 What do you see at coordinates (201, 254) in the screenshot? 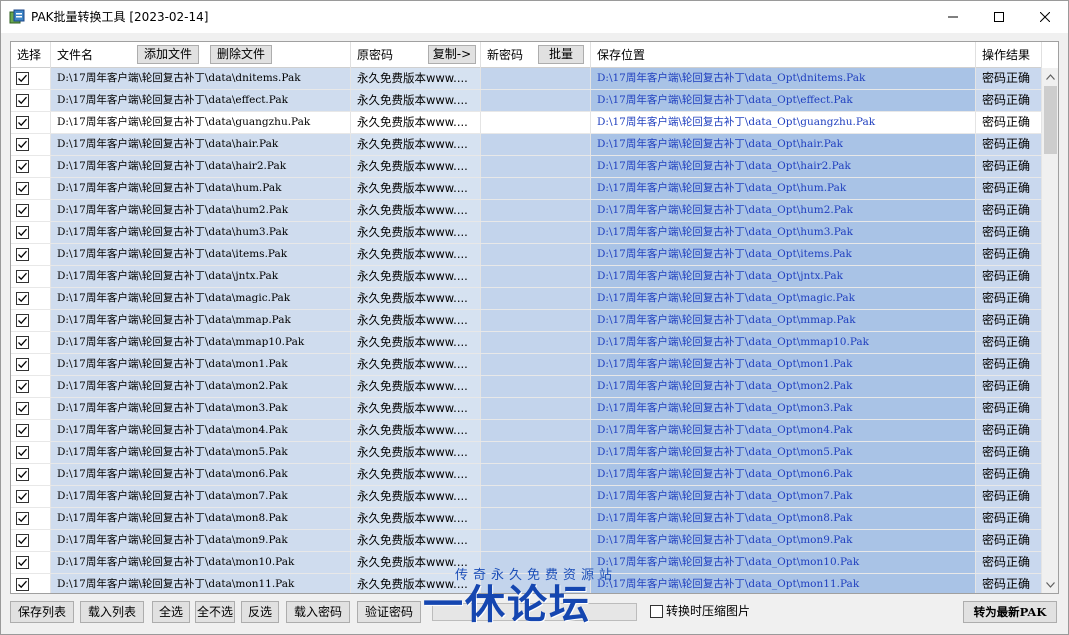
I see `file-path-cell: D:\17周年客户端\轮回复古补丁\data\items.Pak` at bounding box center [201, 254].